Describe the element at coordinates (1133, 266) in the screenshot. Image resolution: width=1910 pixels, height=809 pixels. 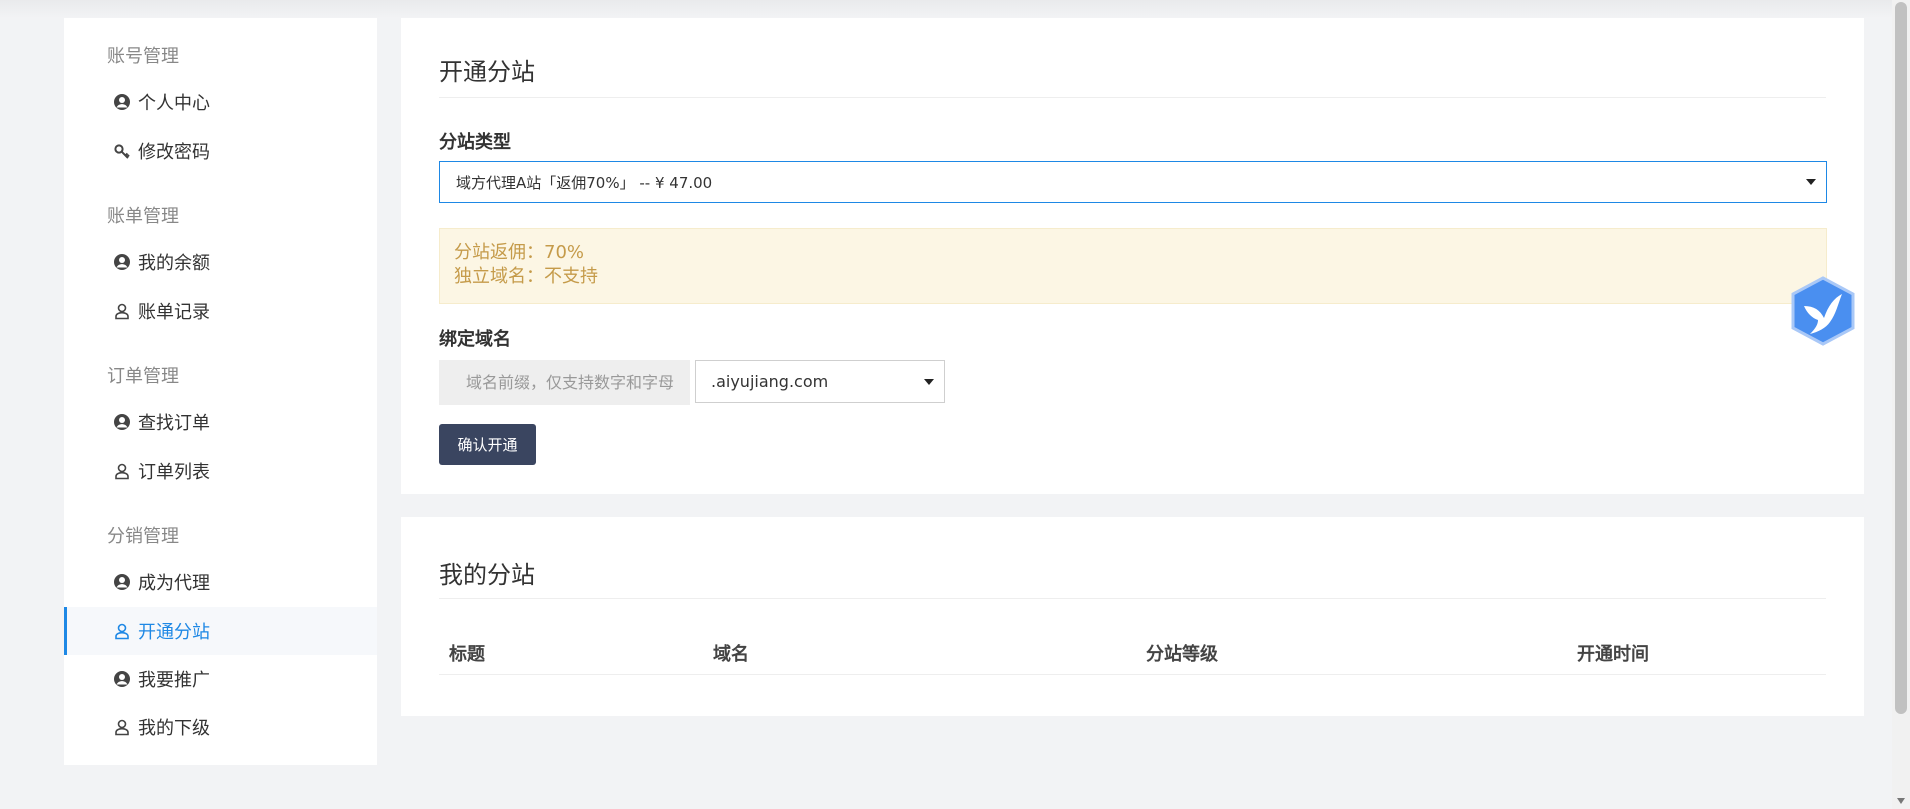
I see `site-info-notice: 分站返佣：70% 独立域名：不支持` at that location.